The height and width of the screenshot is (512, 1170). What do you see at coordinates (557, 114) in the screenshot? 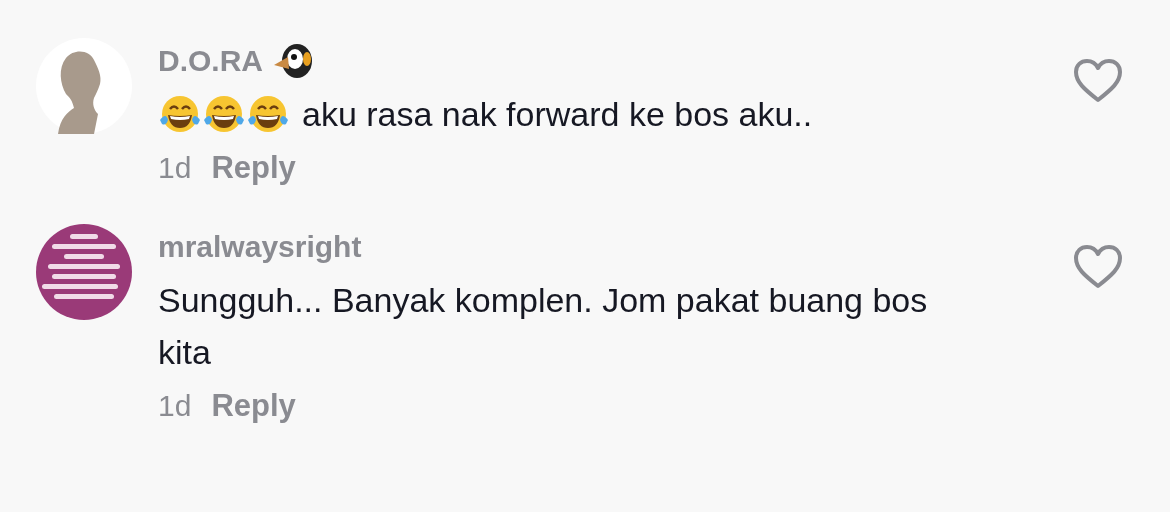
I see `comment-text: aku rasa nak forward ke bos aku..` at bounding box center [557, 114].